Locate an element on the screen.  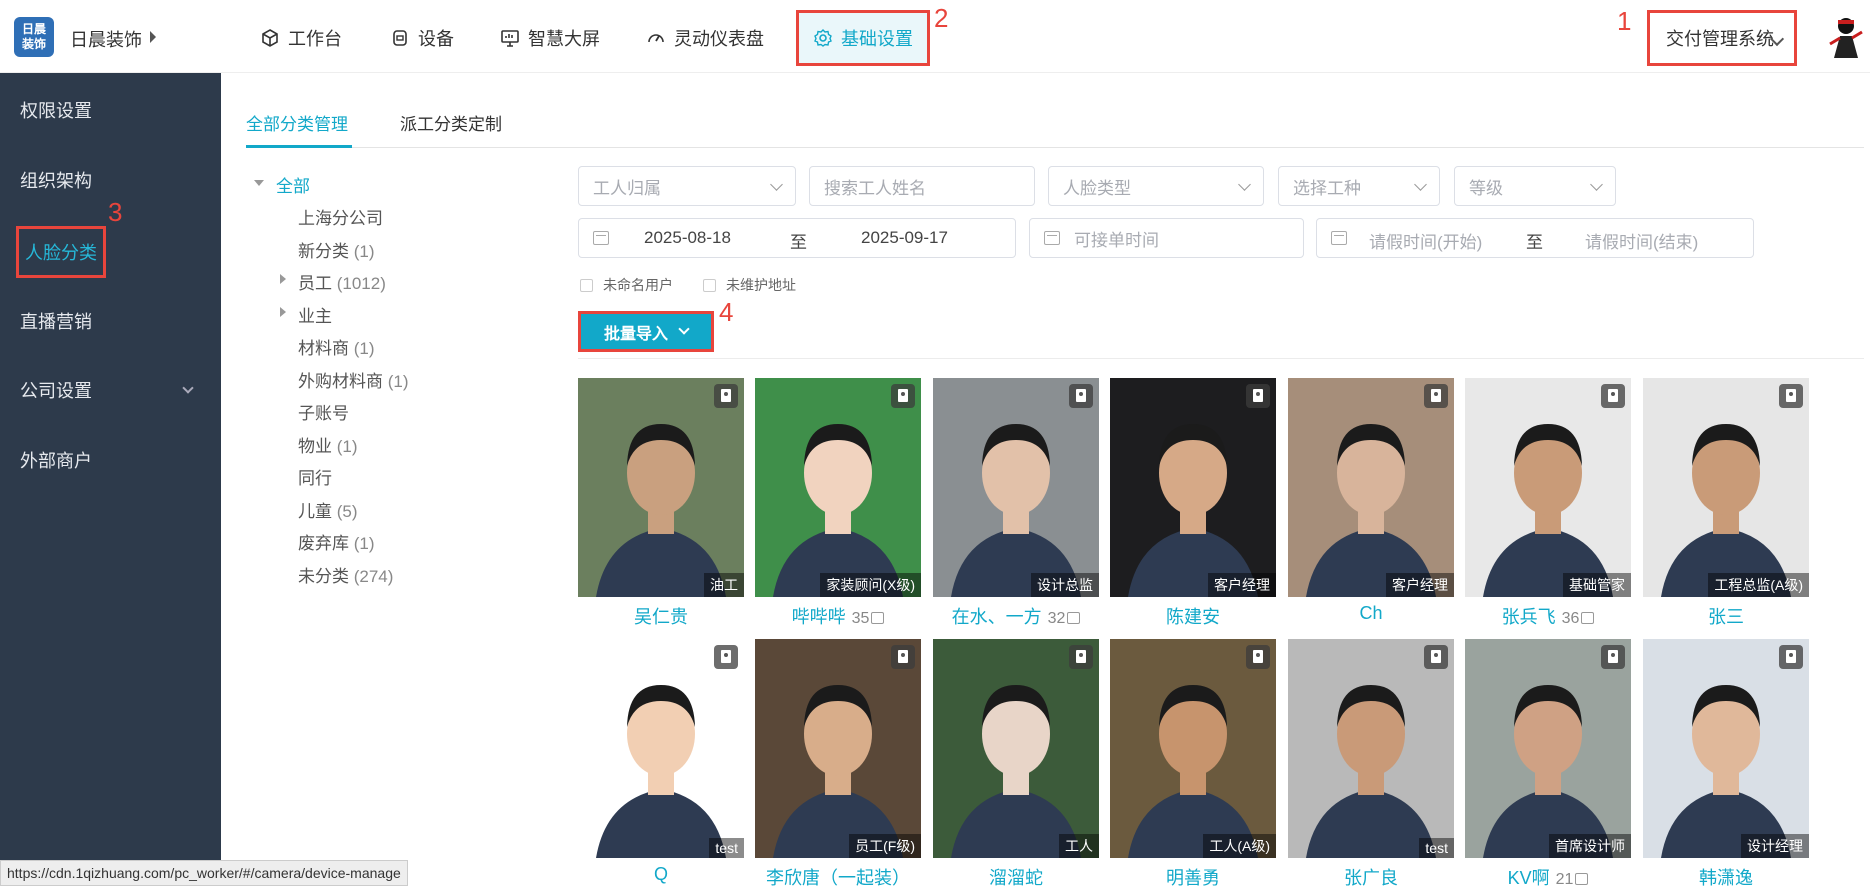
brand-name: 日晨装饰 is located at coordinates (106, 39).